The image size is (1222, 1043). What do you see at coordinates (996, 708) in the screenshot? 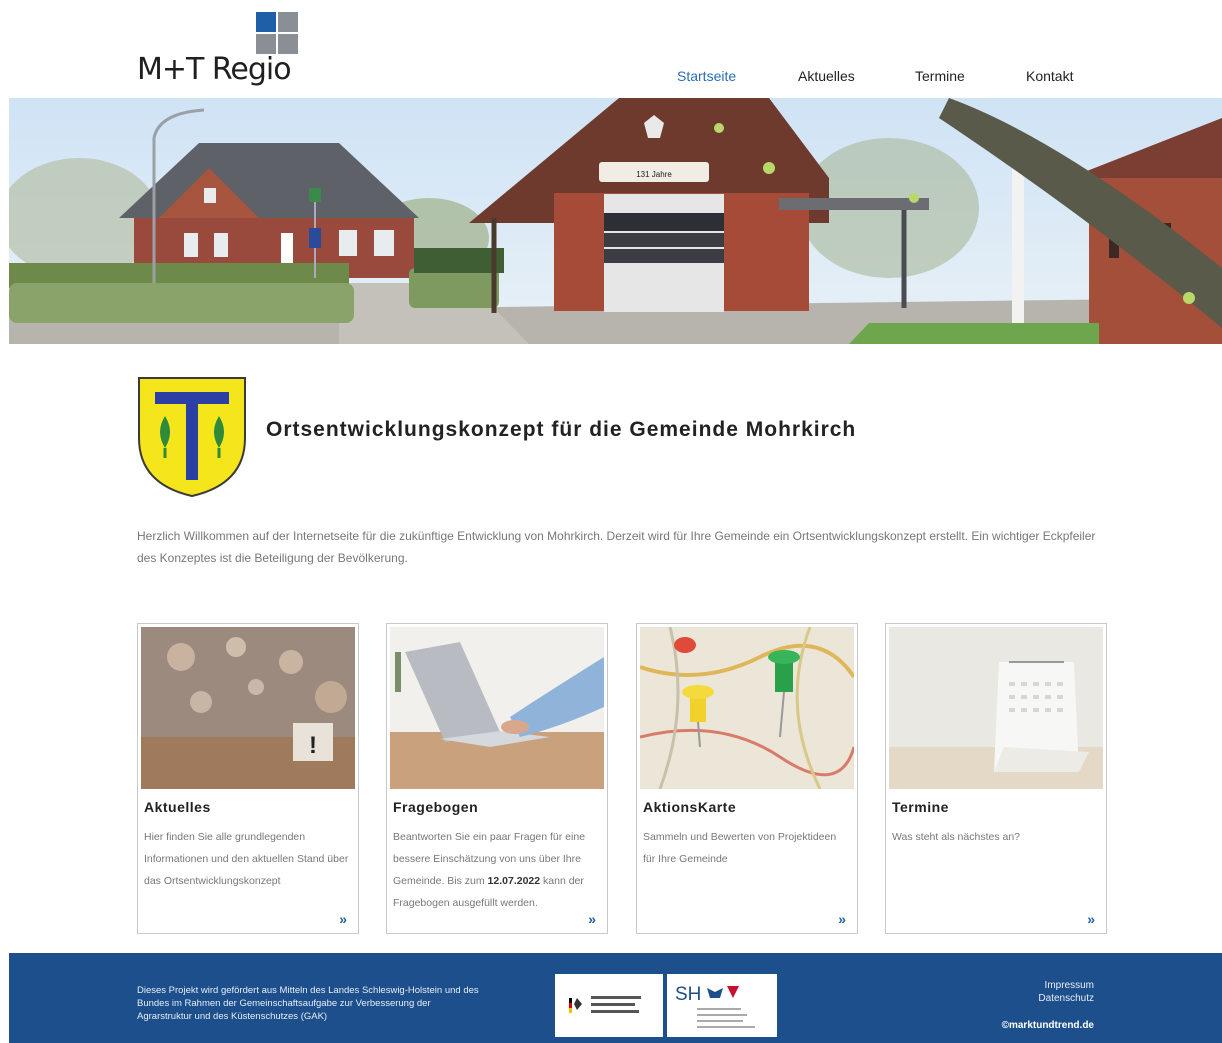
I see `card-image-calendar` at bounding box center [996, 708].